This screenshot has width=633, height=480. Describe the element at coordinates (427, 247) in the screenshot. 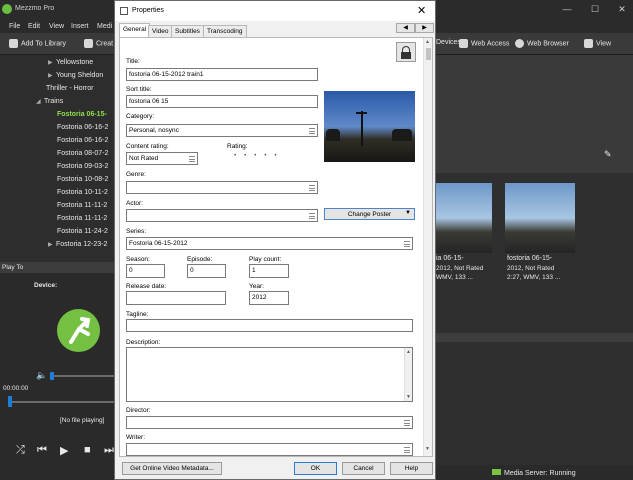

I see `panel-scrollbar: ▲ ▼` at that location.